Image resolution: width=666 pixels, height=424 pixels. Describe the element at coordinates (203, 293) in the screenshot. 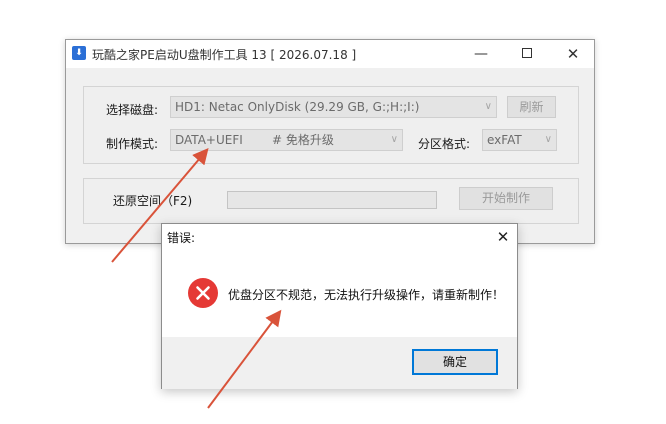

I see `error-x-icon` at that location.